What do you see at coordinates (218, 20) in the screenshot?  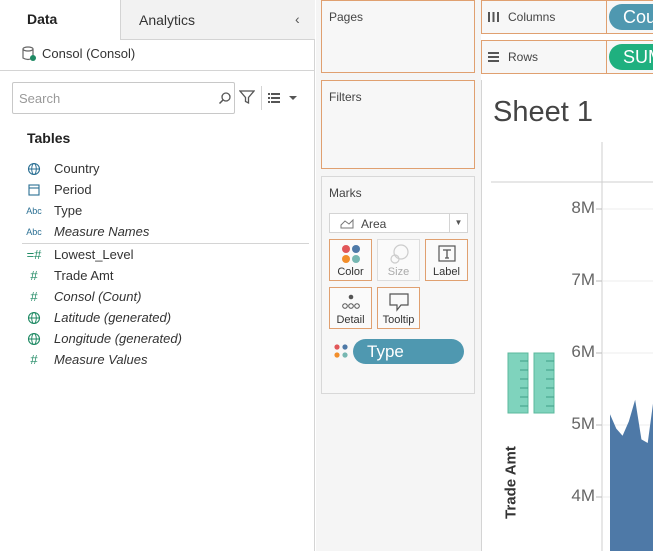 I see `tab-analytics: Analytics` at bounding box center [218, 20].